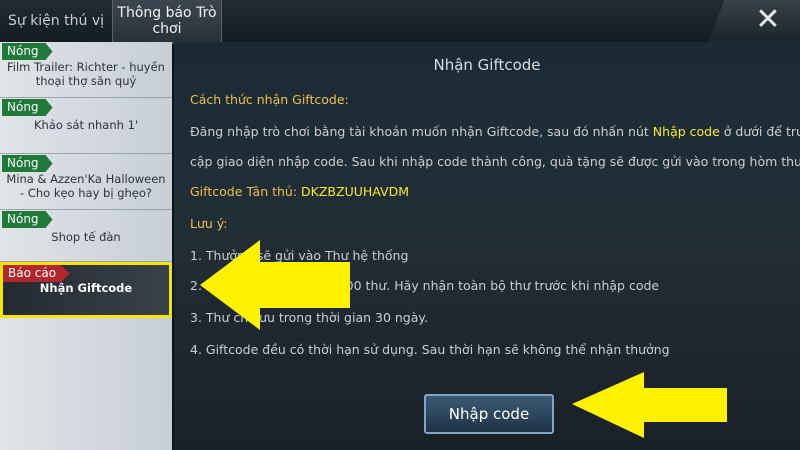 This screenshot has height=450, width=800. Describe the element at coordinates (244, 191) in the screenshot. I see `giftcode-label: Giftcode Tân thủ:` at that location.